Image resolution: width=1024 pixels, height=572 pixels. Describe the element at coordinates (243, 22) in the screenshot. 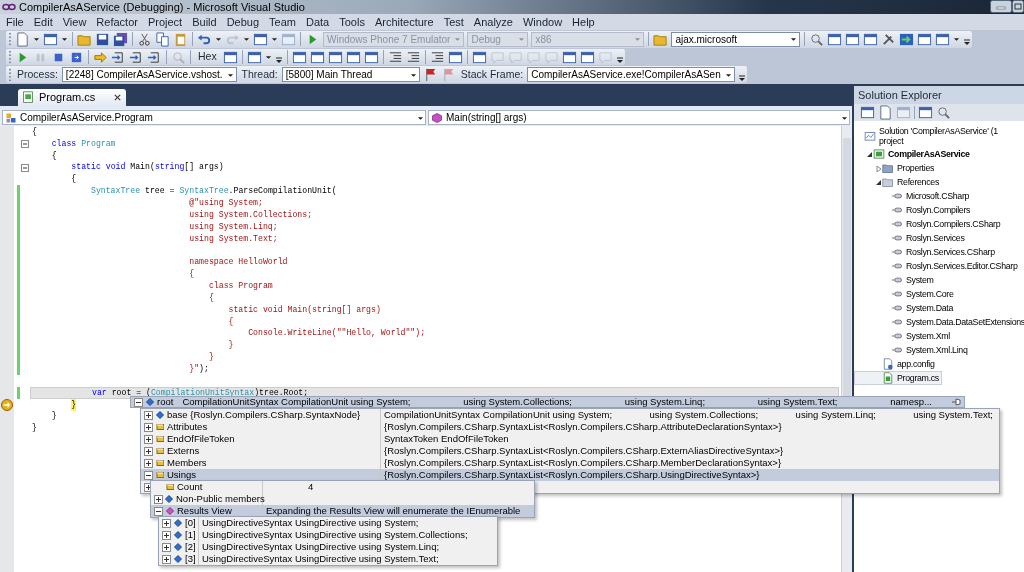

I see `menu-item: Debug` at that location.